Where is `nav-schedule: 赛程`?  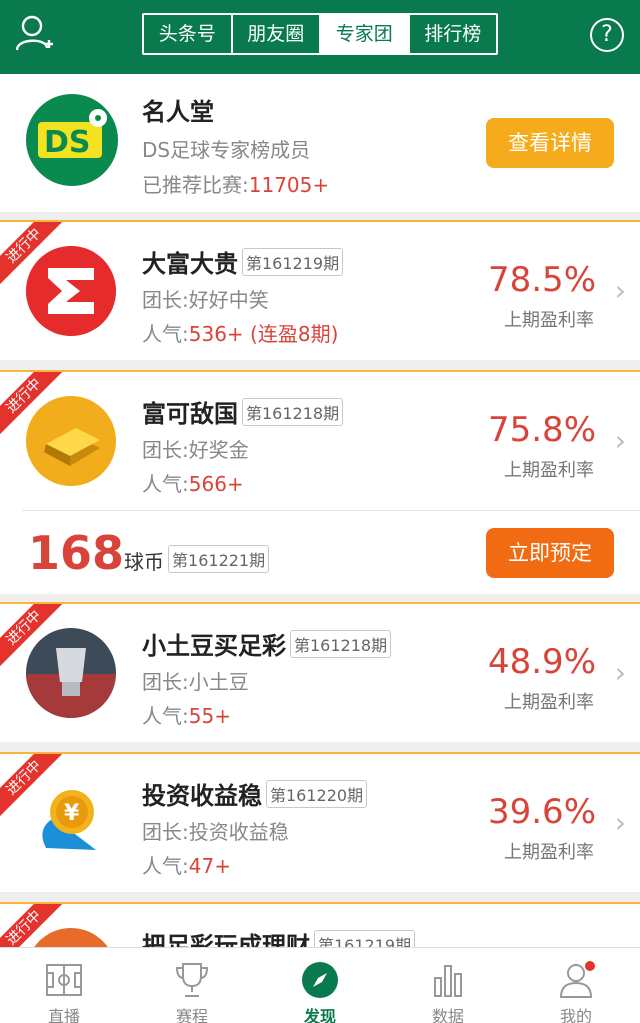
nav-schedule: 赛程 is located at coordinates (192, 985).